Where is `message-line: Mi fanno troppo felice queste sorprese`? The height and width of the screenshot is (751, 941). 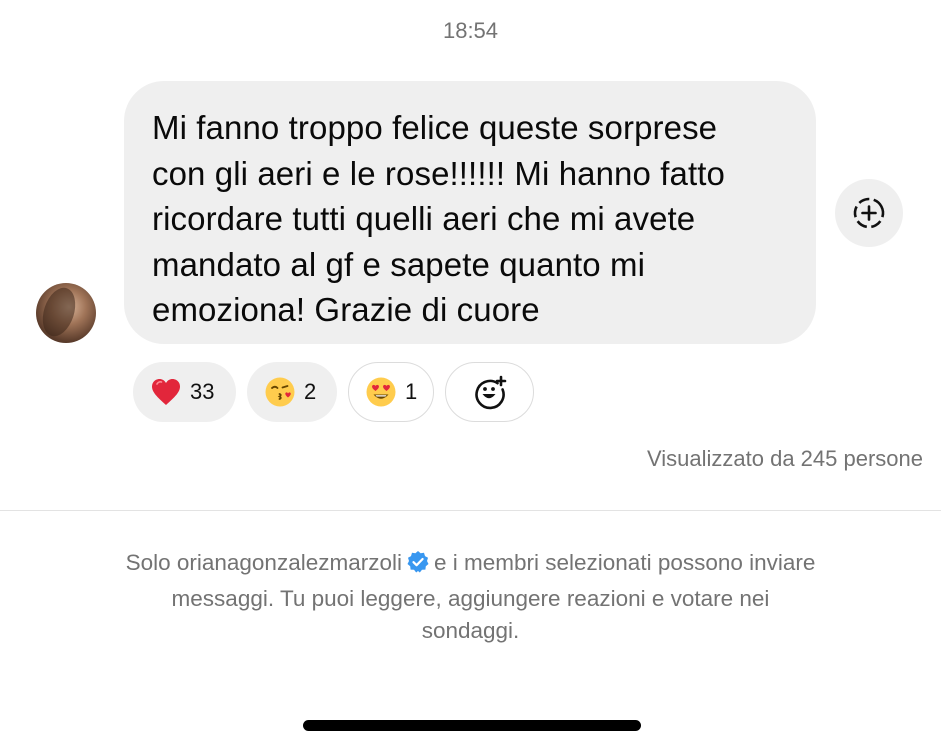
message-line: Mi fanno troppo felice queste sorprese is located at coordinates (435, 127).